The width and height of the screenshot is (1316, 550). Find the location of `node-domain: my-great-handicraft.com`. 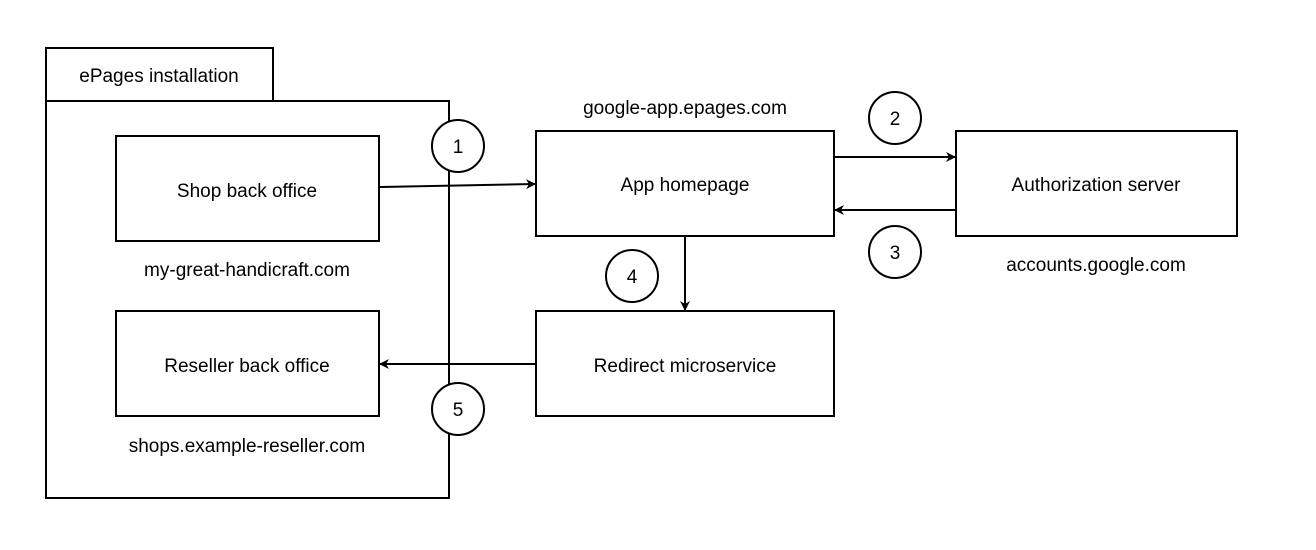

node-domain: my-great-handicraft.com is located at coordinates (247, 270).